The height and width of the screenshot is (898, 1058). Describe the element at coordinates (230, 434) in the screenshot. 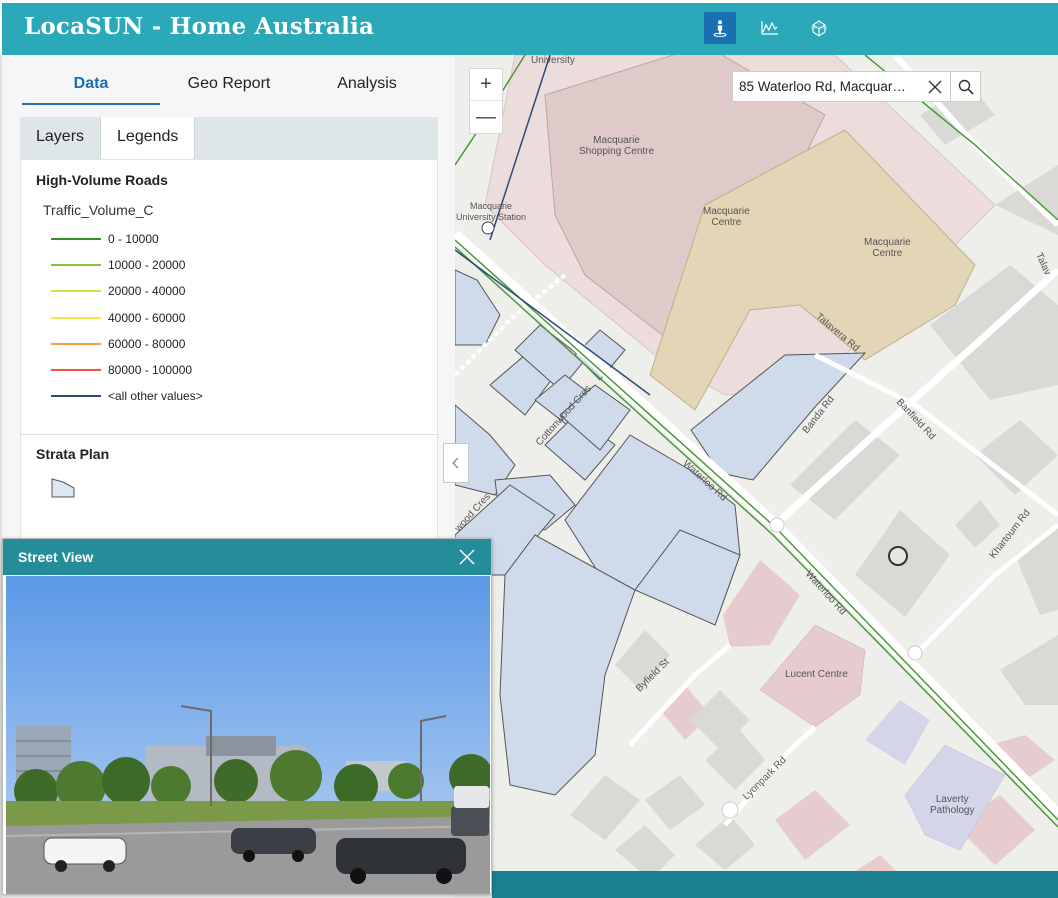

I see `legend-divider` at that location.